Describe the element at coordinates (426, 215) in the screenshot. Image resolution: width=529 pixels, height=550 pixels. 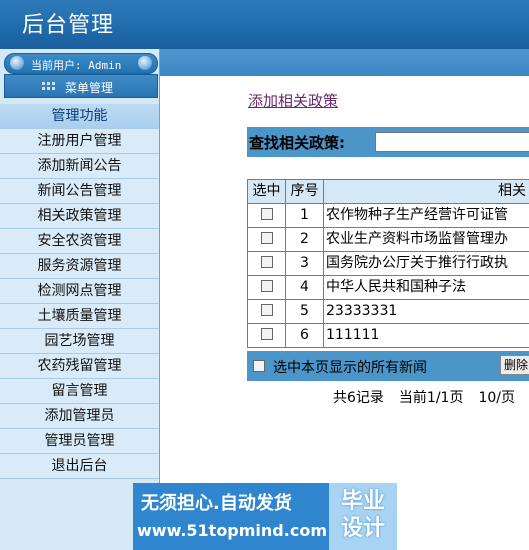
I see `row-title: 农作物种子生产经营许可证管` at that location.